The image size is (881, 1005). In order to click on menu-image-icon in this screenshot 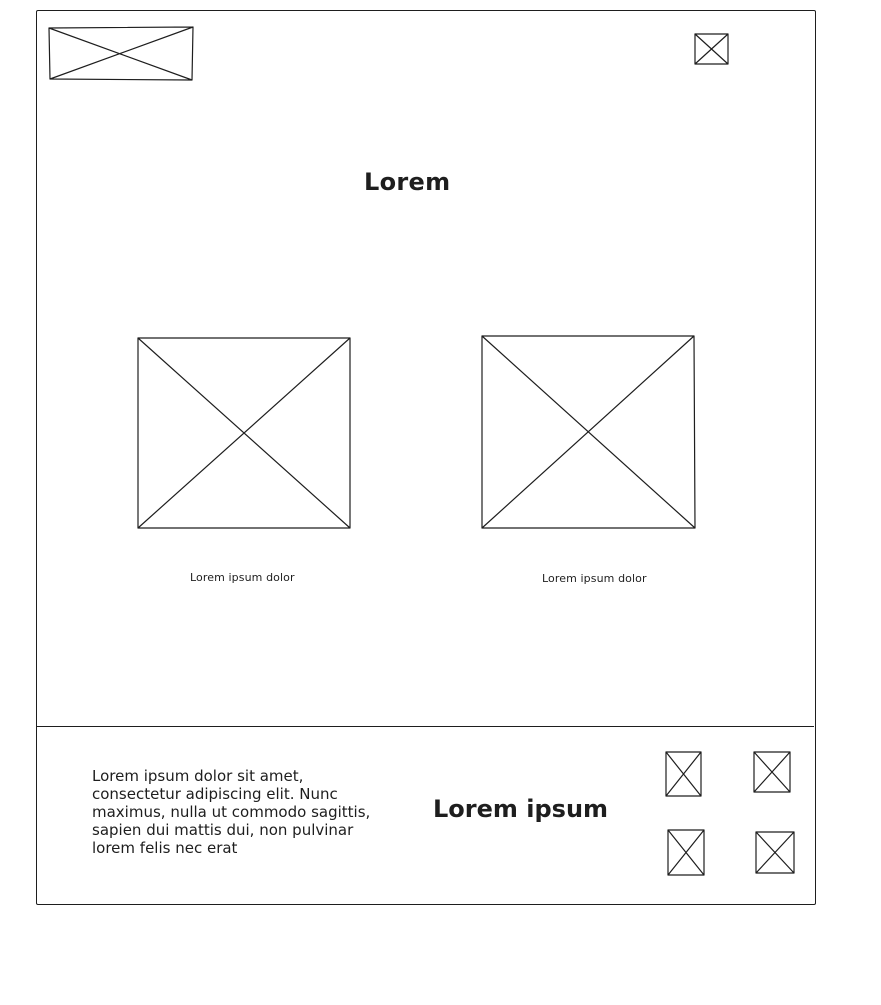, I will do `click(711, 49)`.